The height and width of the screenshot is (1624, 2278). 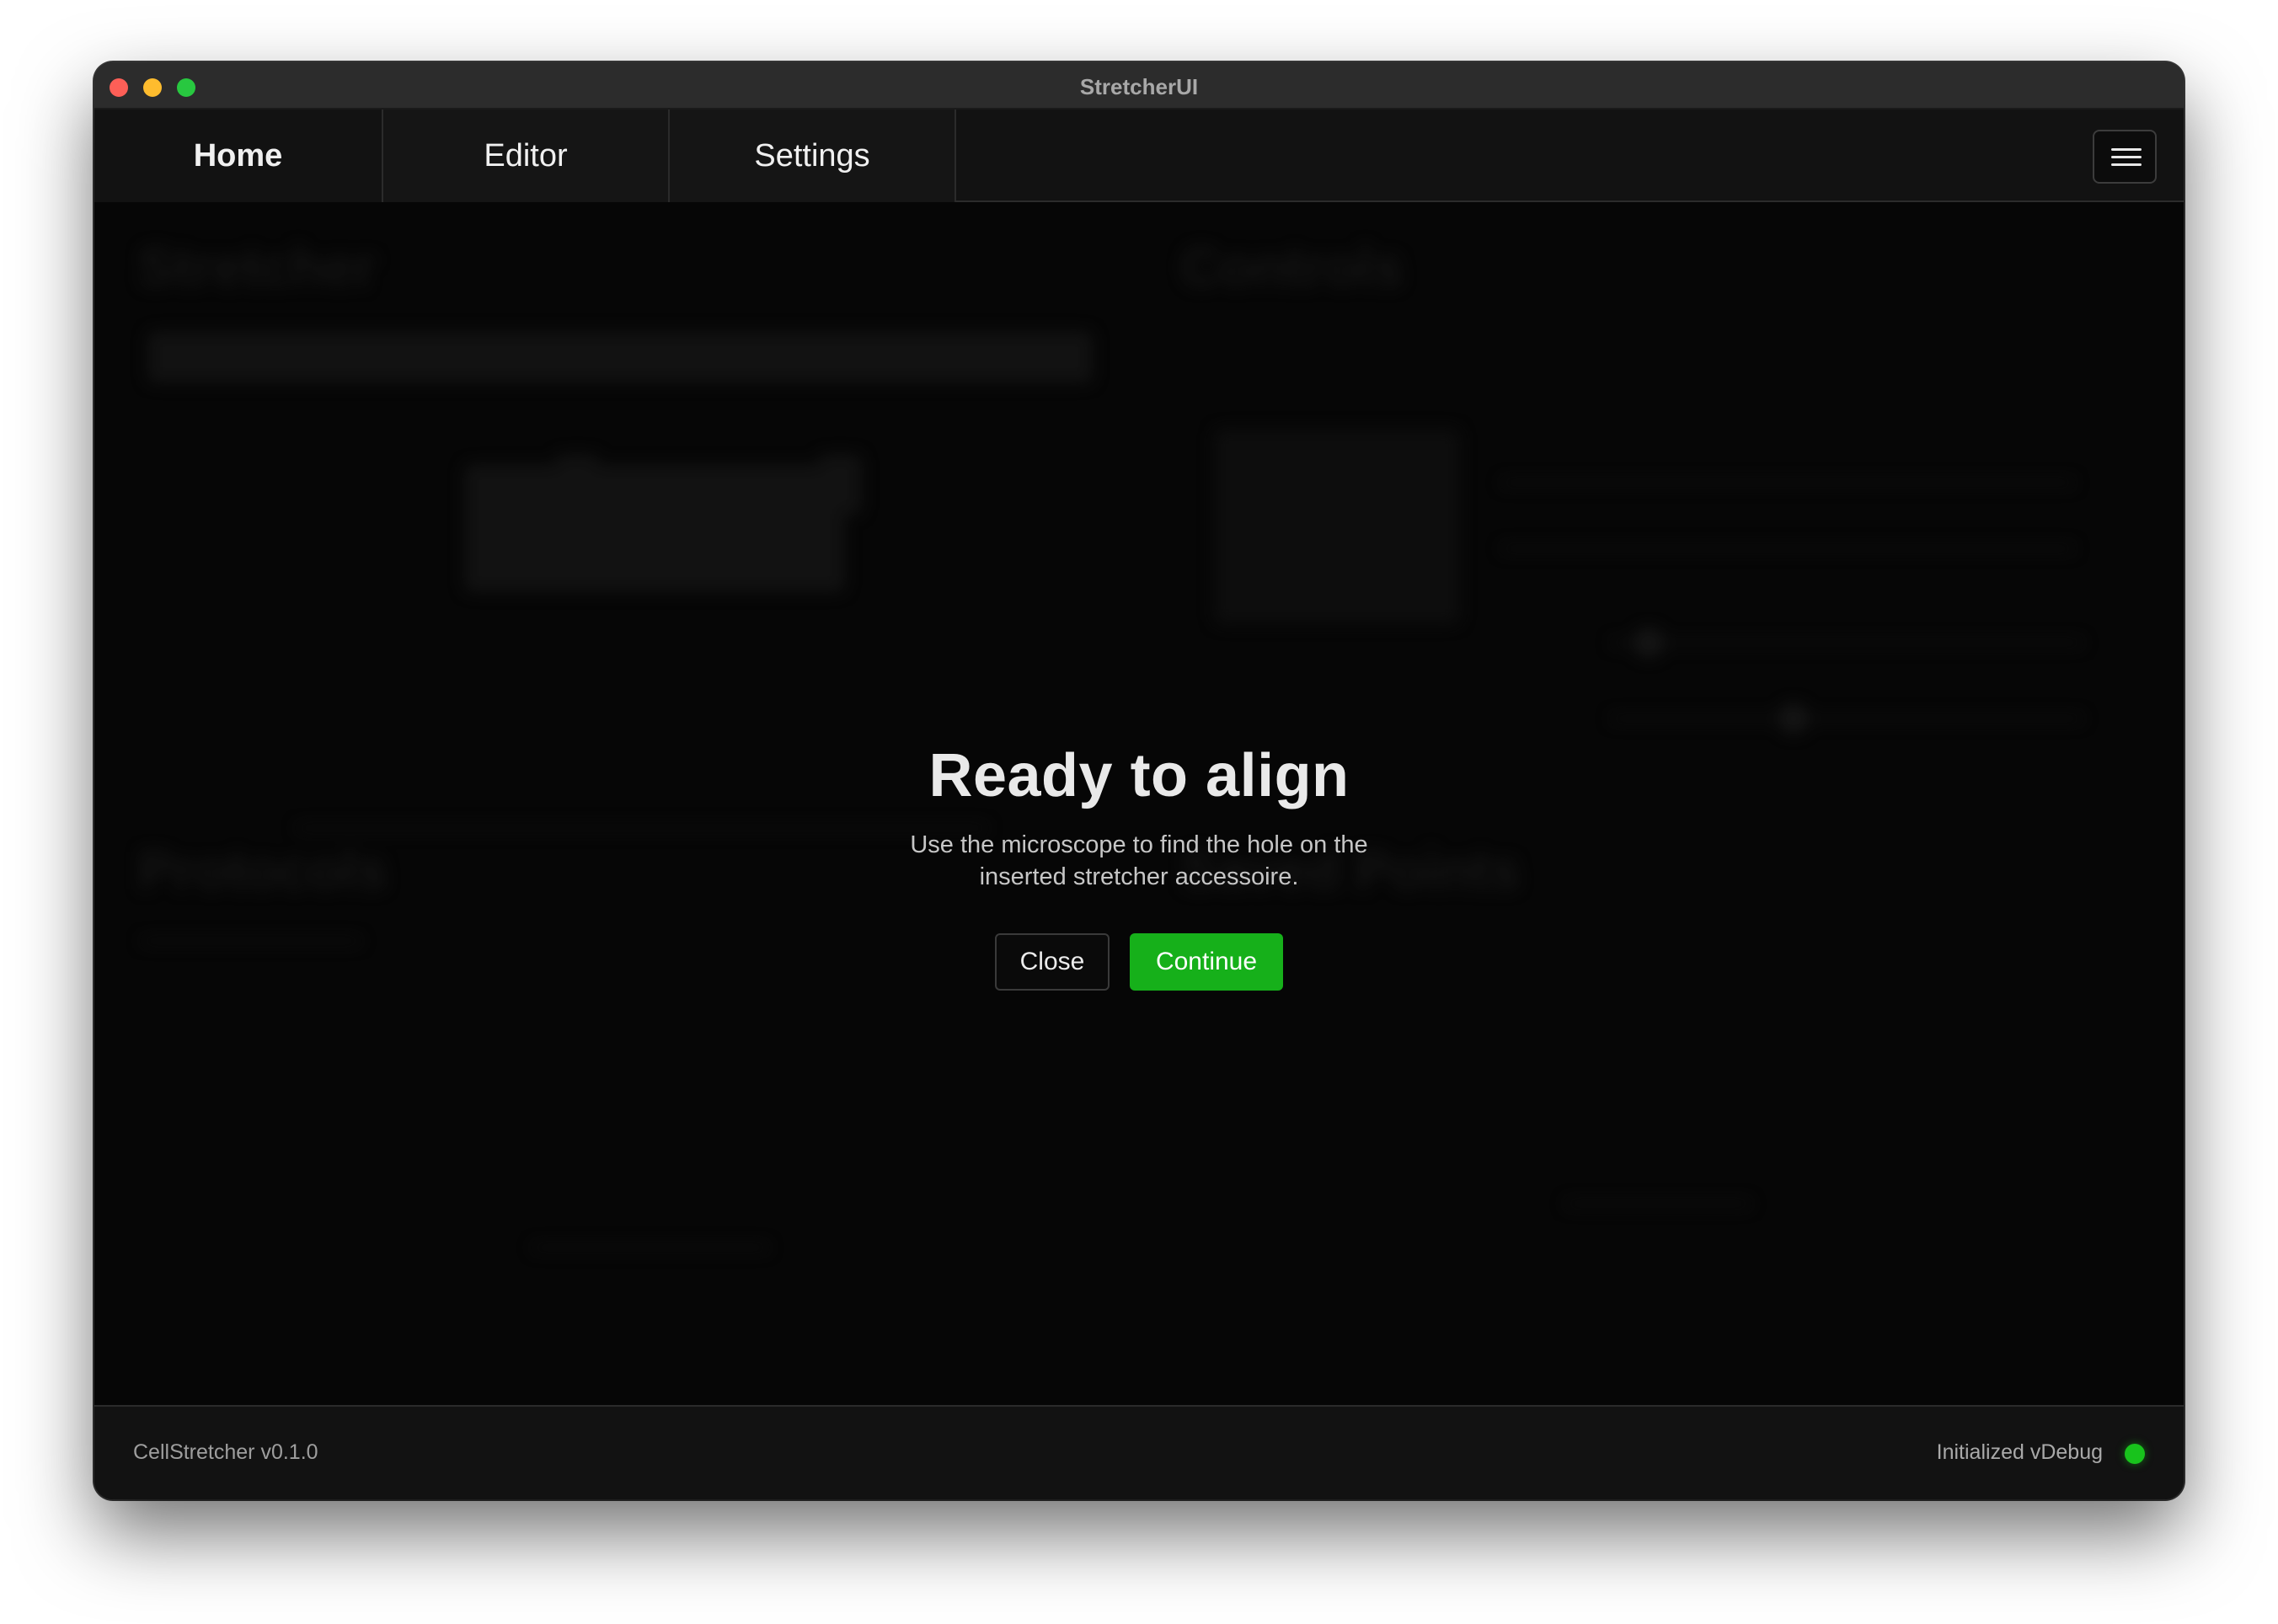 I want to click on title-bar: StretcherUI, so click(x=1139, y=86).